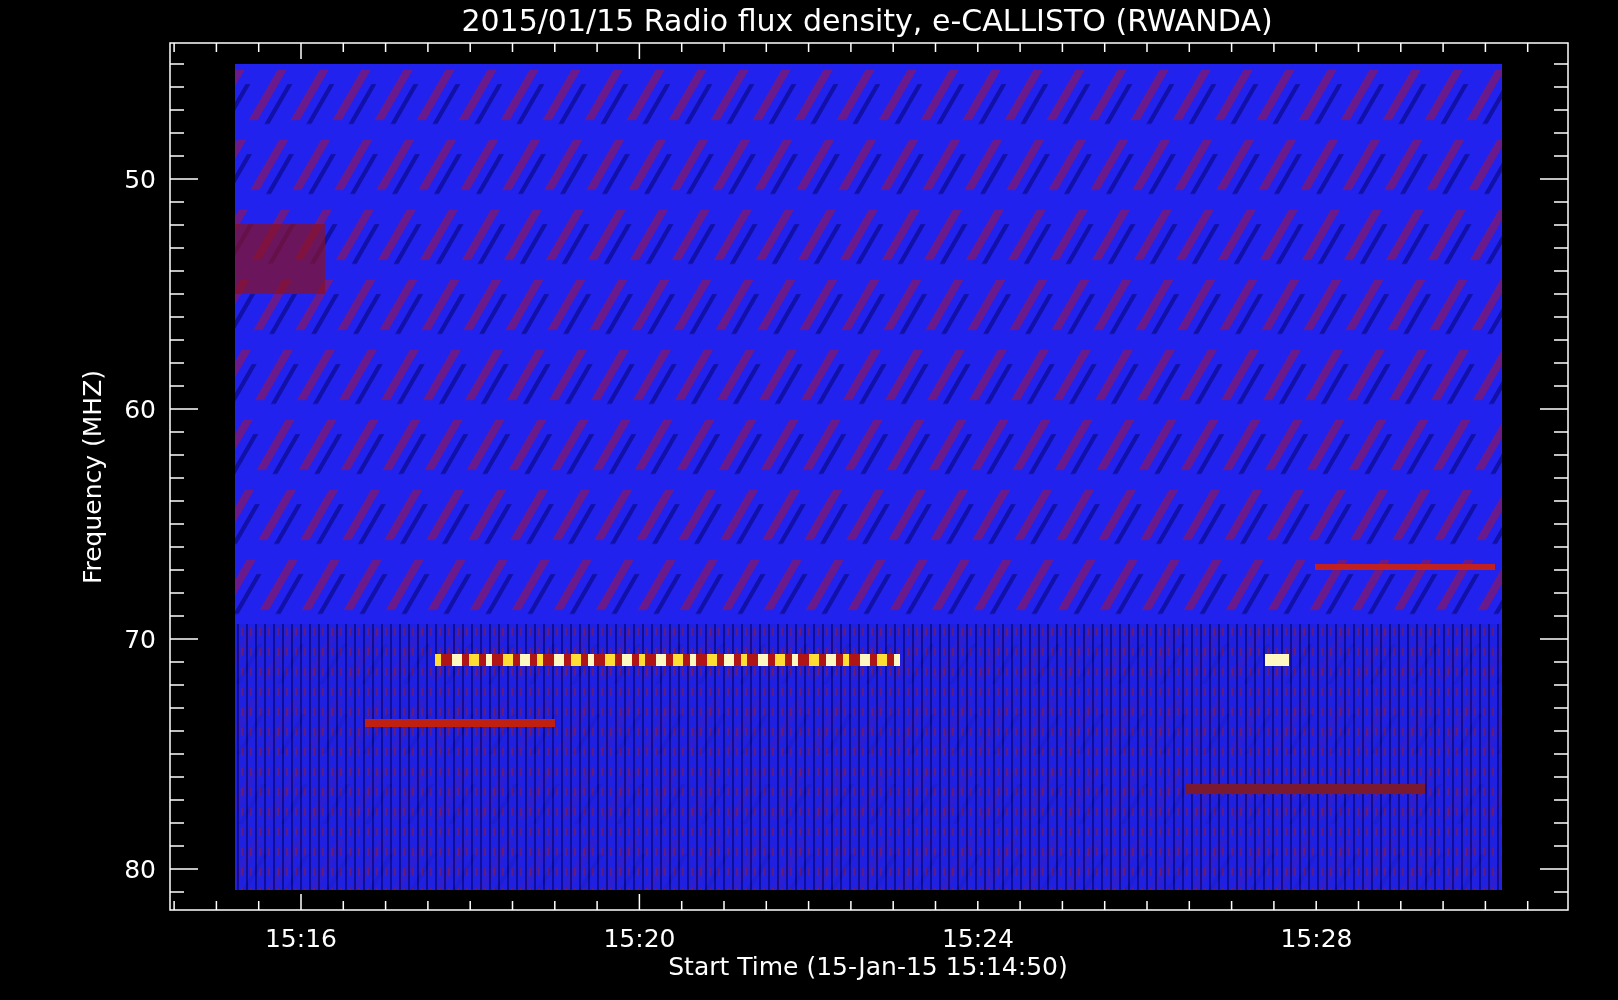 The width and height of the screenshot is (1618, 1000). What do you see at coordinates (868, 966) in the screenshot?
I see `axis-label: Start Time (15-Jan-15 15:14:50)` at bounding box center [868, 966].